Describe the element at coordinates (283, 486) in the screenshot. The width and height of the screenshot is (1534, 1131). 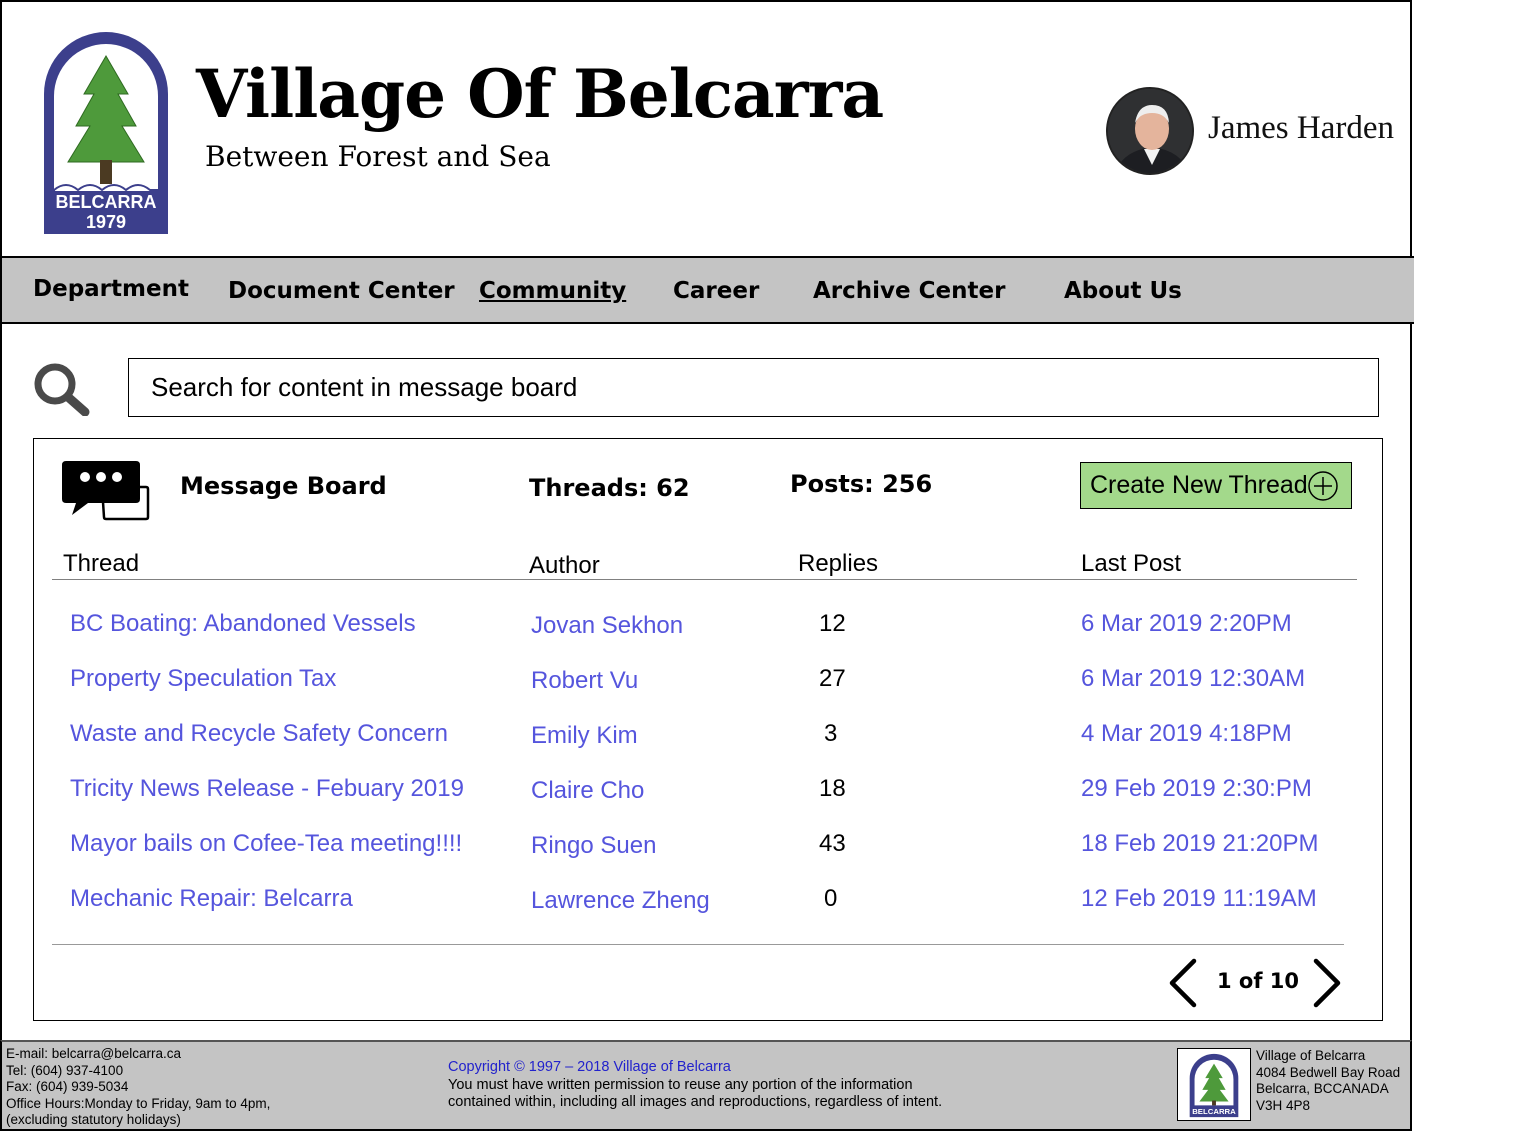
I see `board-title: Message Board` at that location.